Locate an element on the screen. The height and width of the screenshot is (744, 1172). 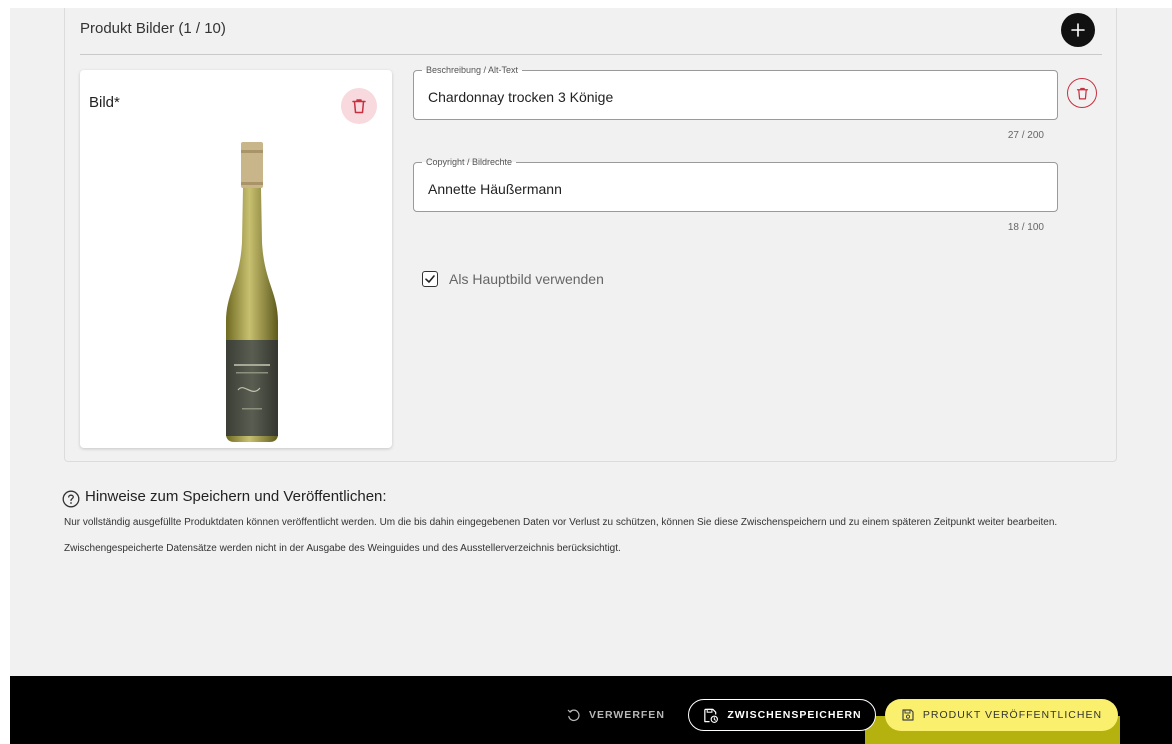
plus-icon is located at coordinates (1078, 30).